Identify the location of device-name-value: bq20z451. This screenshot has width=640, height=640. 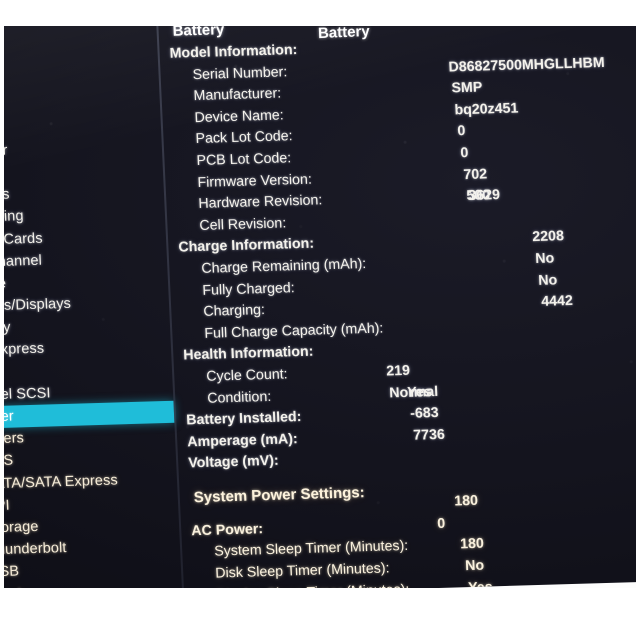
(486, 109).